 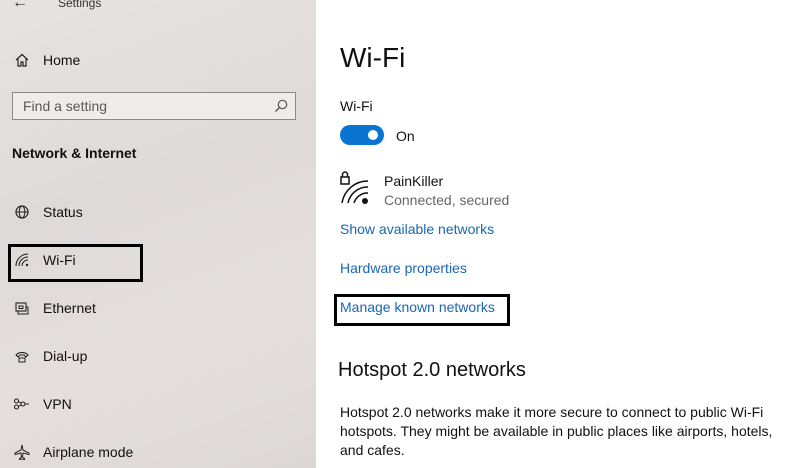 I want to click on secured-wifi-icon, so click(x=356, y=189).